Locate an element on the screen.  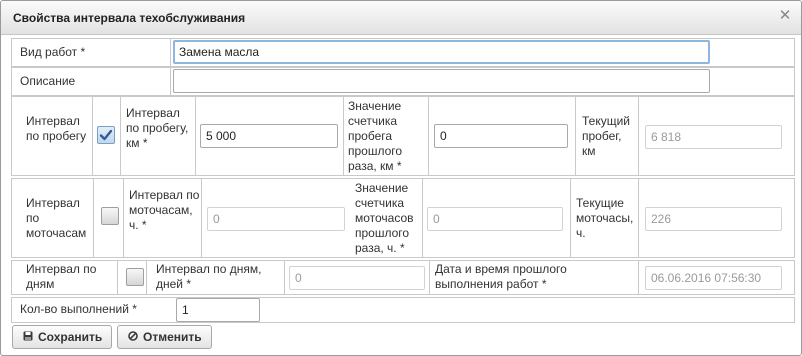
engine-hours-checkbox is located at coordinates (110, 216).